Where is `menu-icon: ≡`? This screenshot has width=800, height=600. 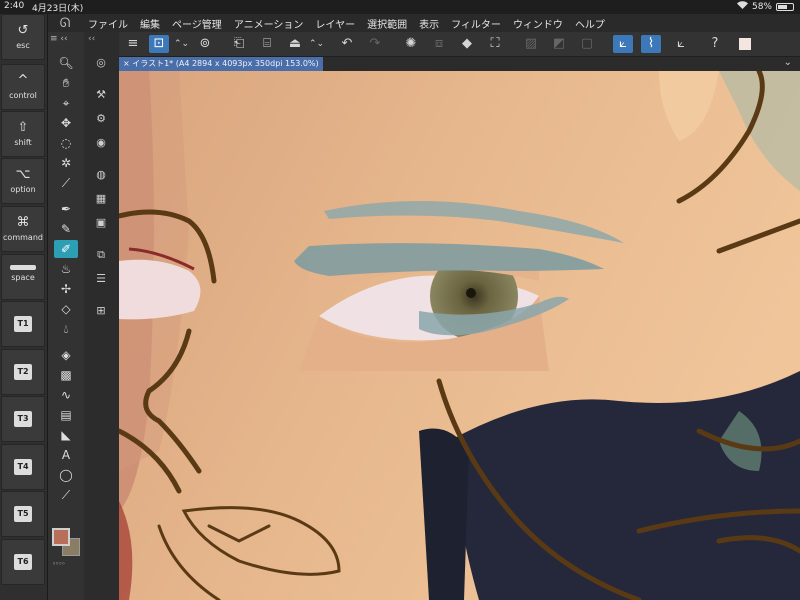 menu-icon: ≡ is located at coordinates (133, 44).